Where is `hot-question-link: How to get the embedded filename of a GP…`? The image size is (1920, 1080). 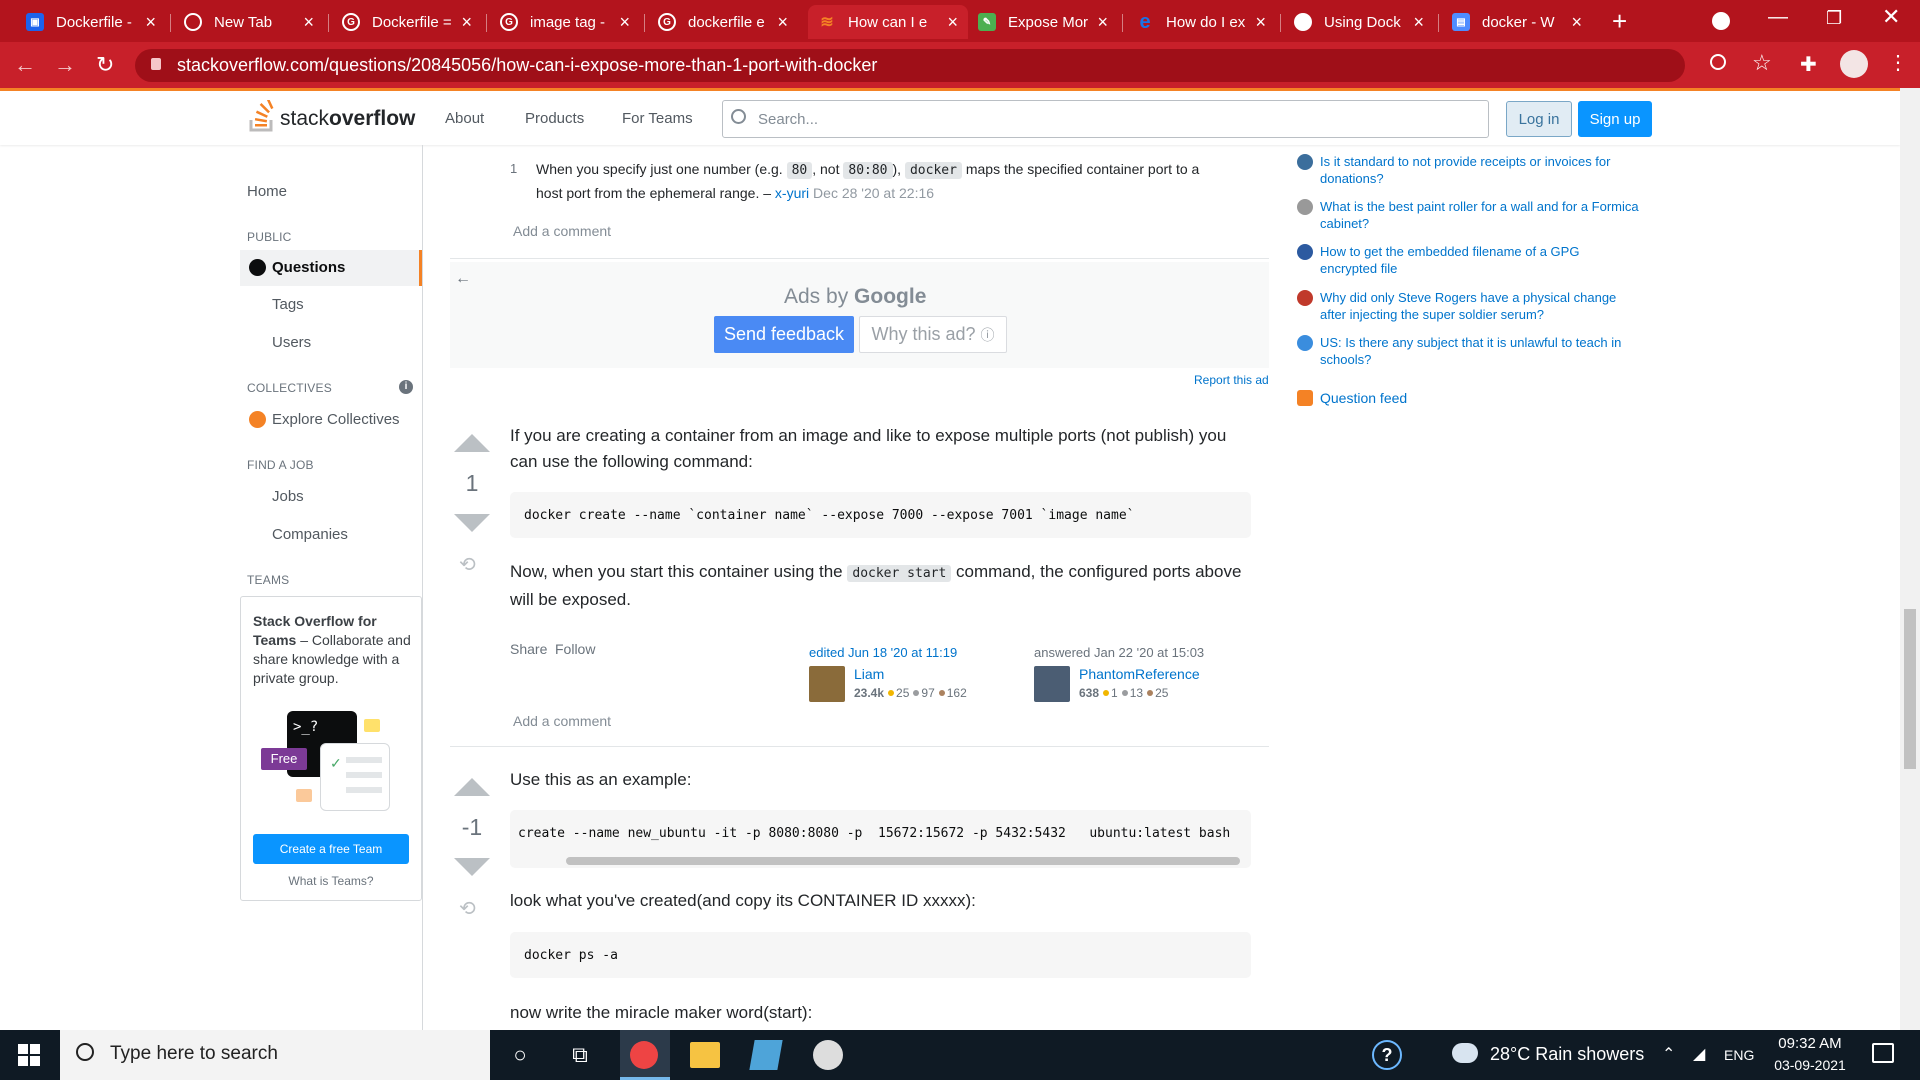
hot-question-link: How to get the embedded filename of a GP… is located at coordinates (1480, 260).